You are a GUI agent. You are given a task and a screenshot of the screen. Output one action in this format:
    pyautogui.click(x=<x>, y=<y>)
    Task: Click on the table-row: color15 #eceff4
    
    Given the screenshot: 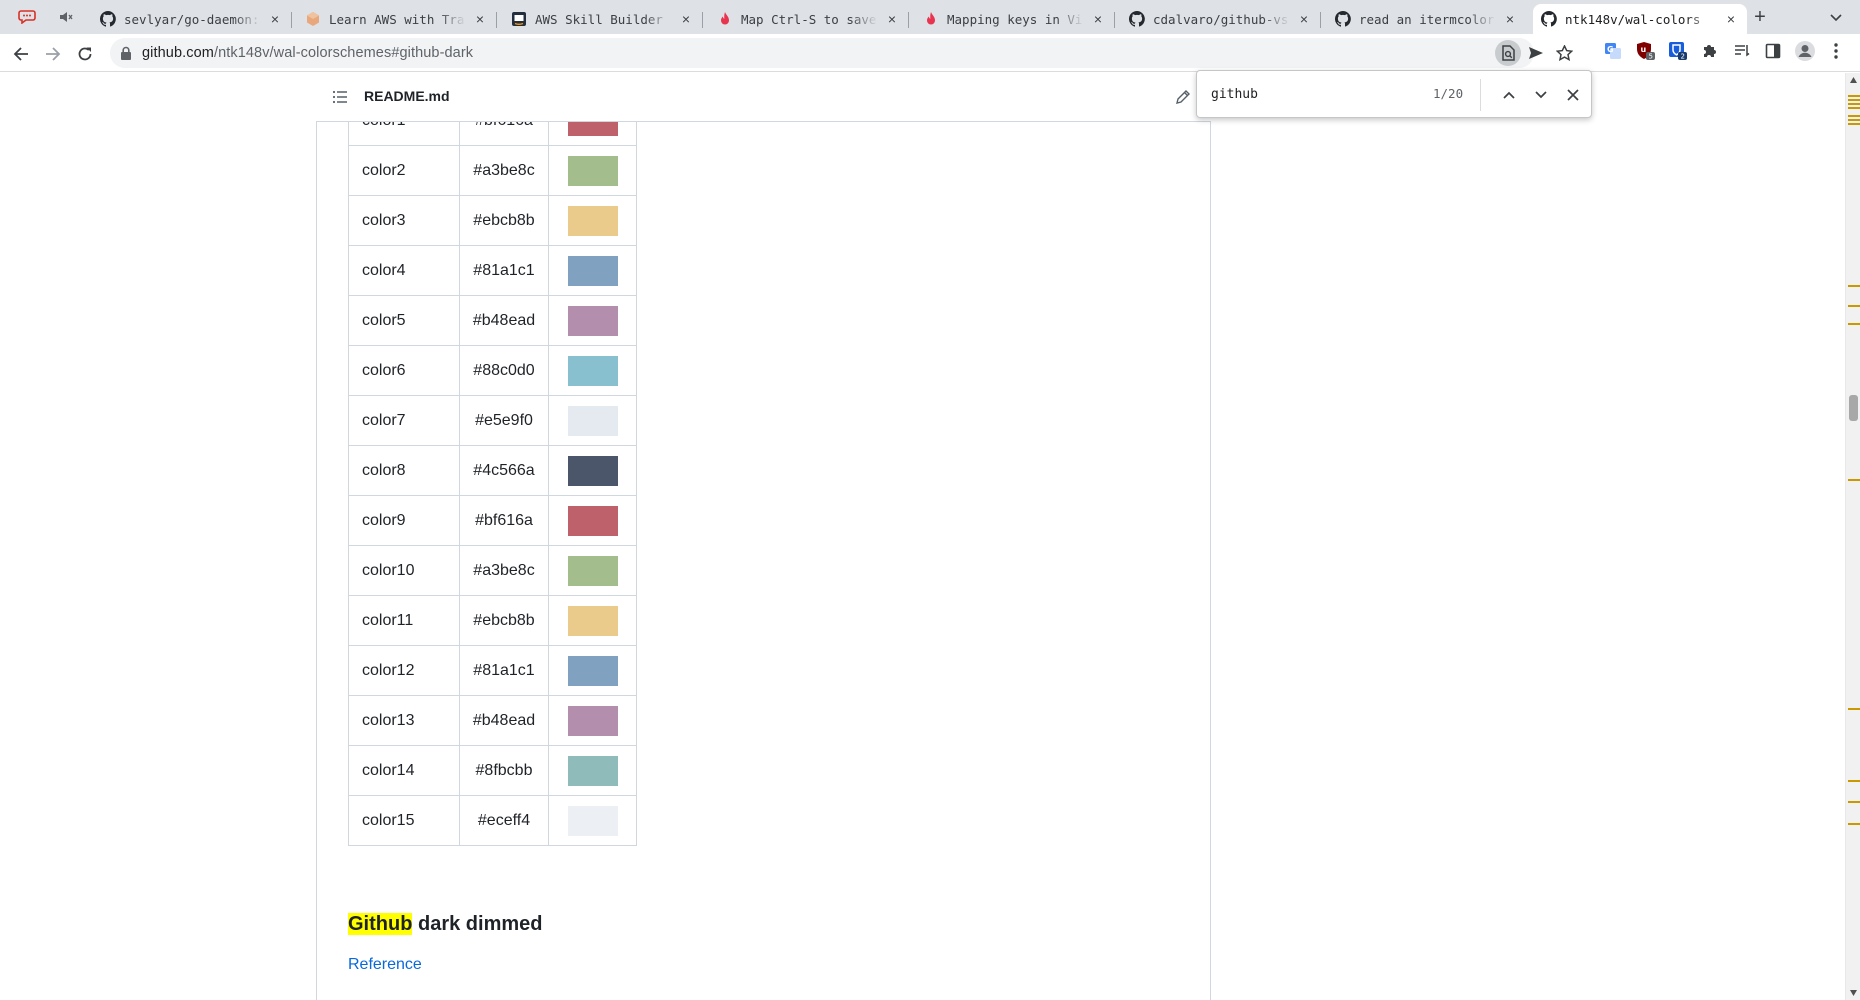 What is the action you would take?
    pyautogui.click(x=492, y=820)
    